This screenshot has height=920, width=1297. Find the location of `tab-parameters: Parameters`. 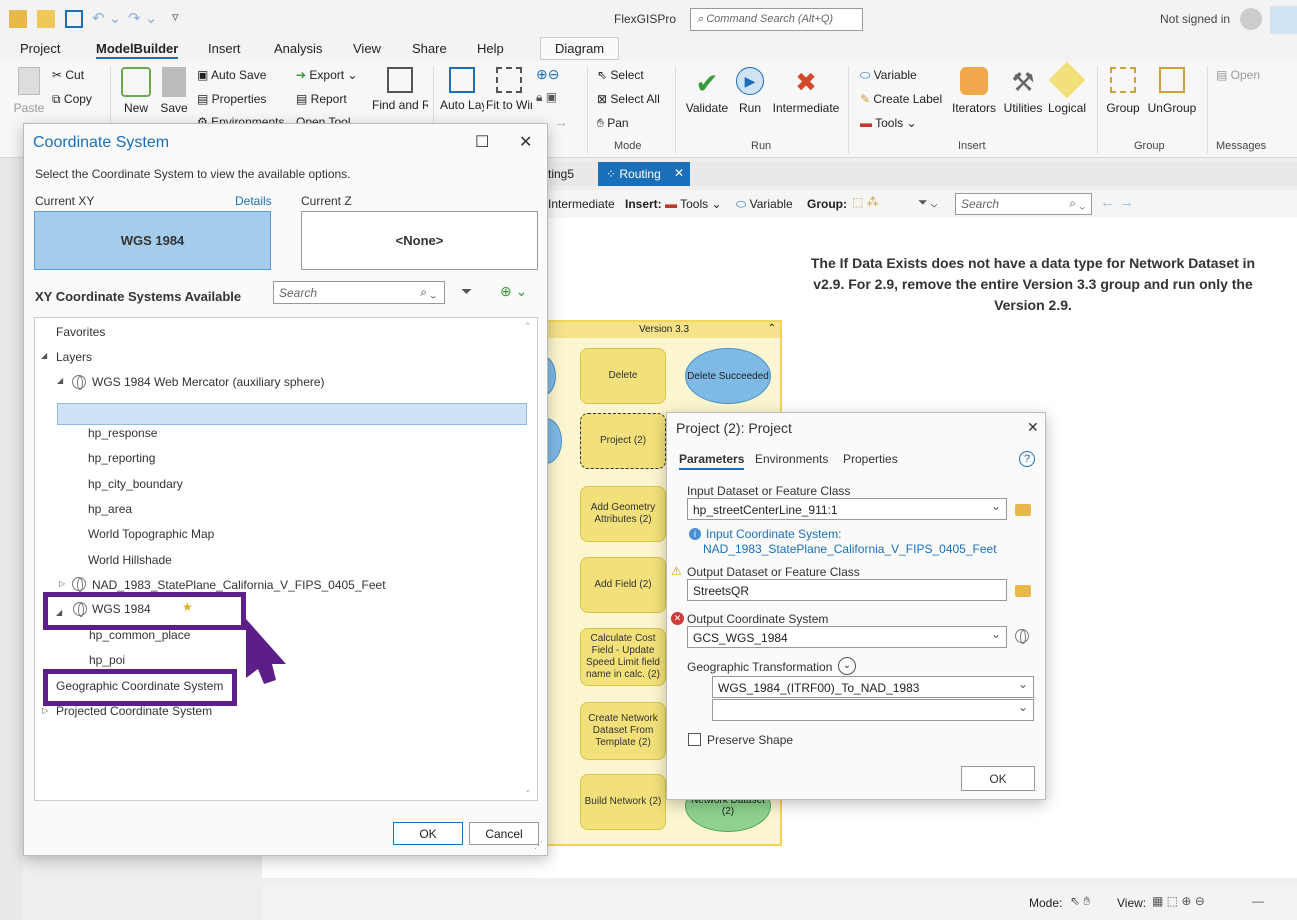

tab-parameters: Parameters is located at coordinates (712, 461).